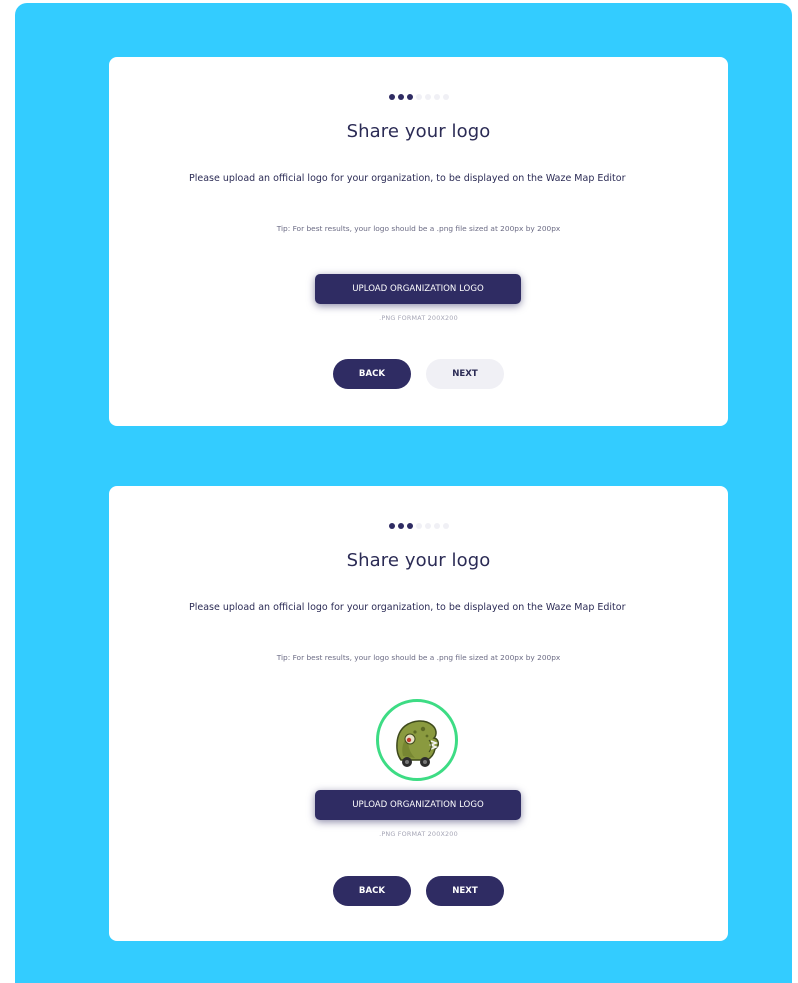 Image resolution: width=798 pixels, height=983 pixels. I want to click on logo-preview, so click(417, 740).